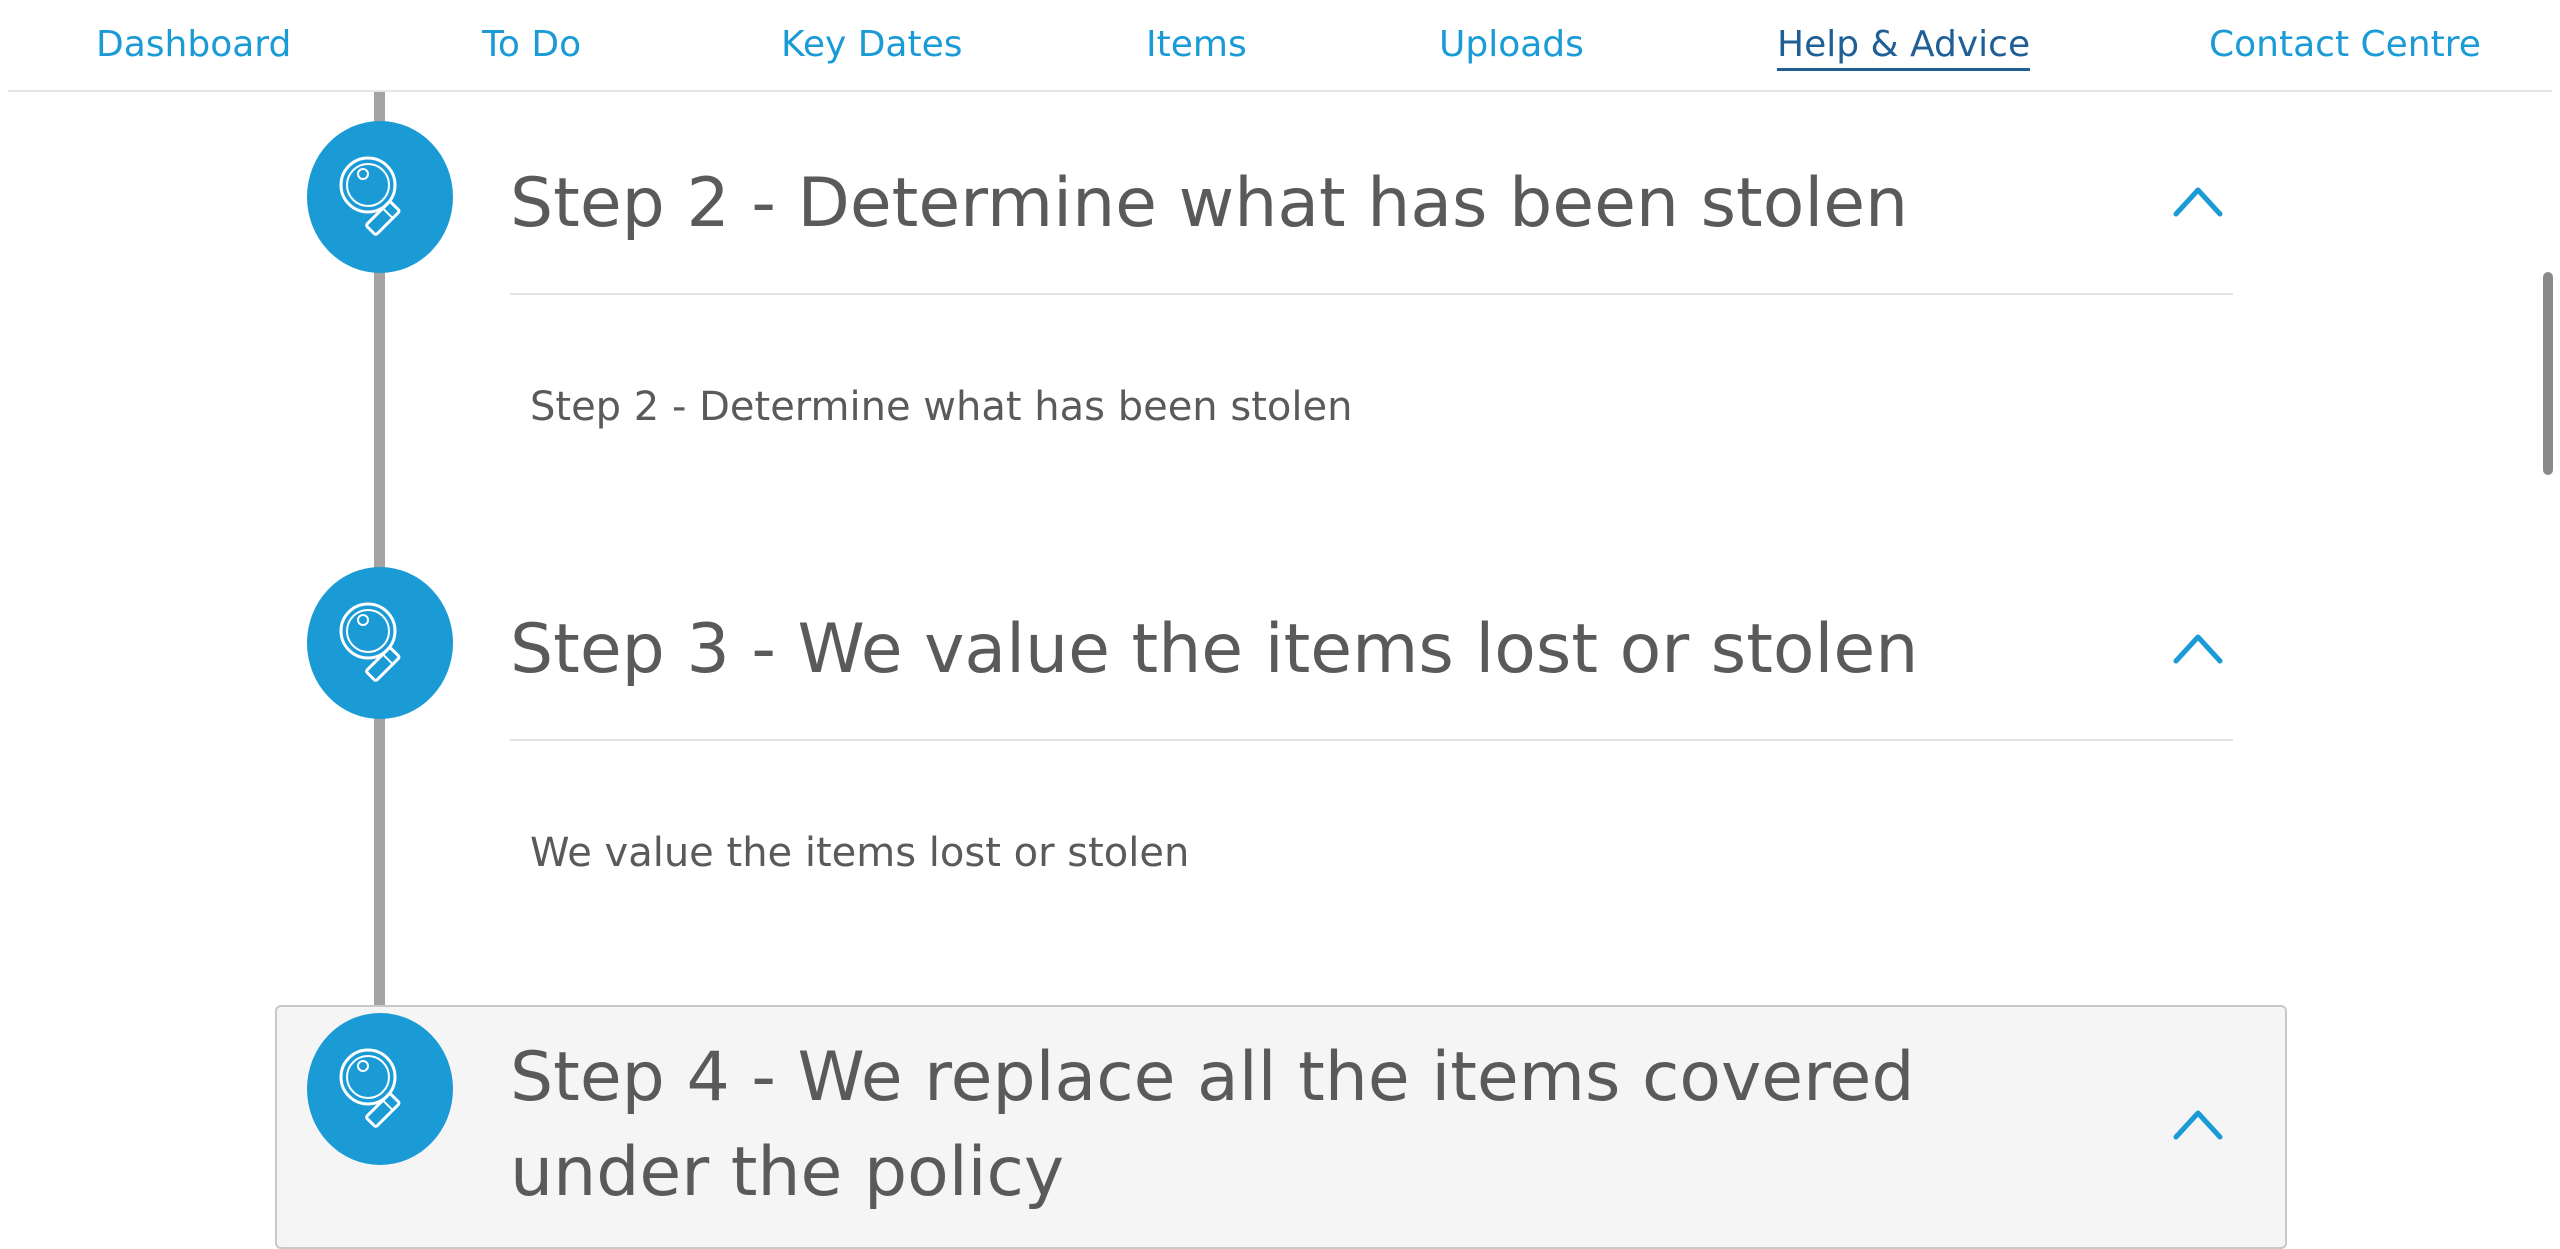 This screenshot has width=2560, height=1249. Describe the element at coordinates (1209, 203) in the screenshot. I see `step-2-title: Step 2 - Determine what has been stolen` at that location.